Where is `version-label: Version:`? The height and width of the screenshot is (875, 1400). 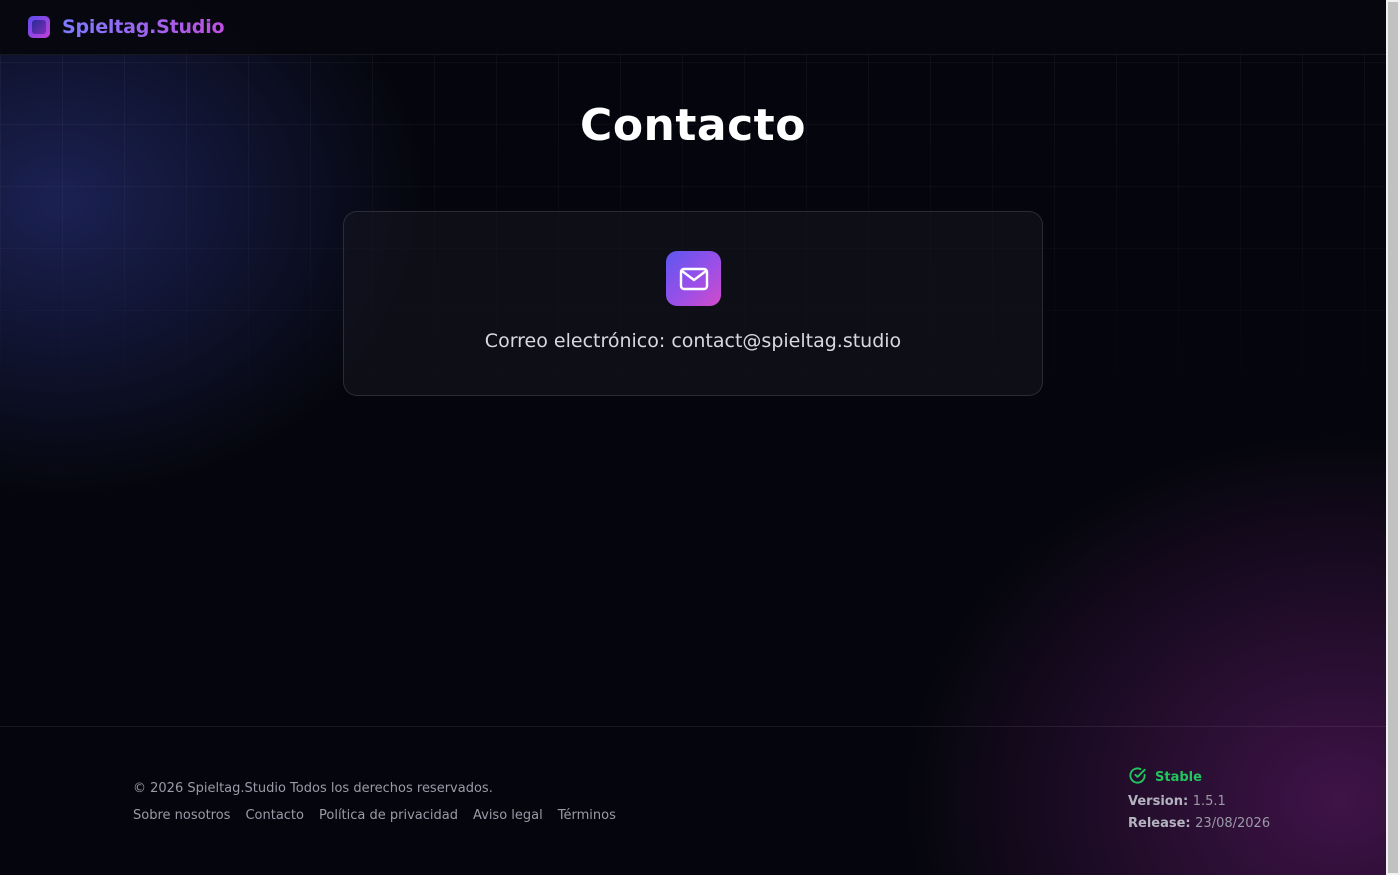 version-label: Version: is located at coordinates (1160, 801).